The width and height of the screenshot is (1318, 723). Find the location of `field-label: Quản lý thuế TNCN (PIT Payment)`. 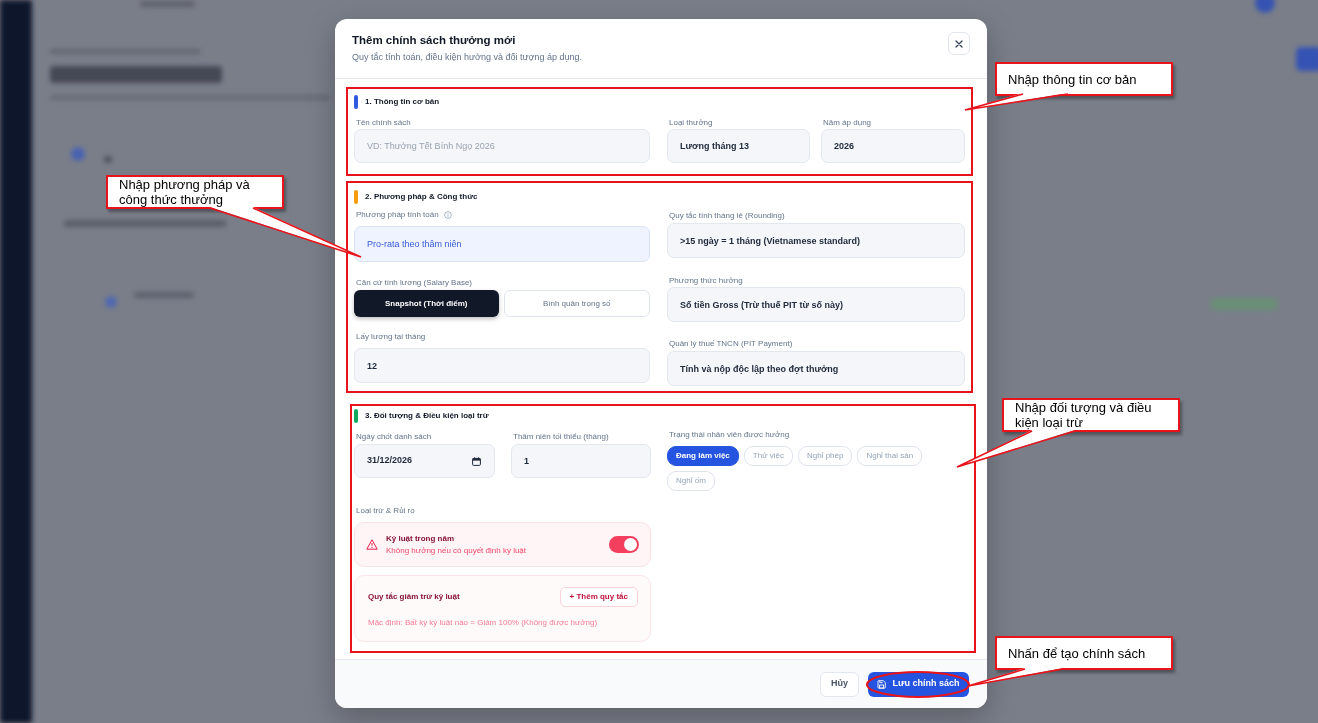

field-label: Quản lý thuế TNCN (PIT Payment) is located at coordinates (731, 344).